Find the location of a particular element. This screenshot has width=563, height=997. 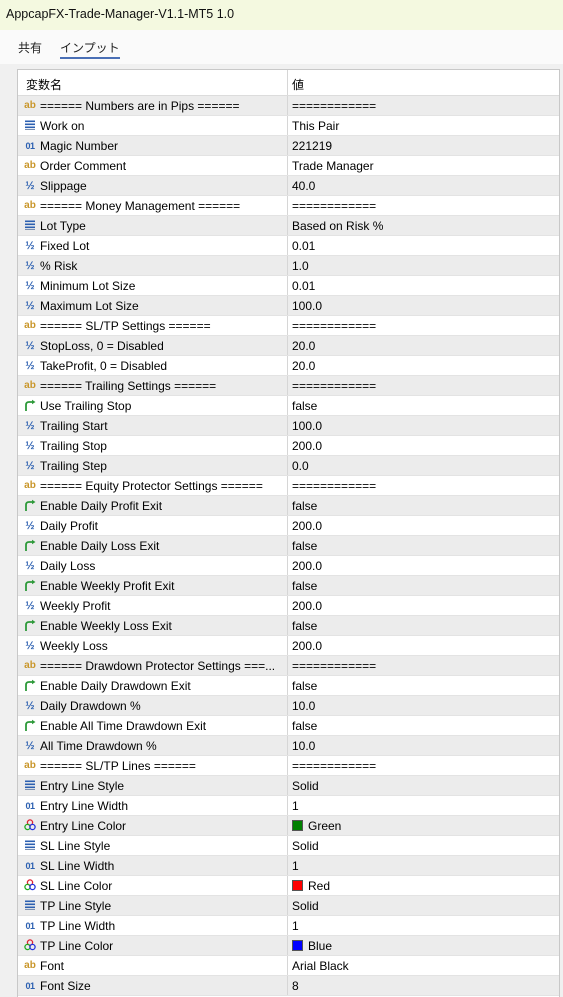

variable-name-cell: ab ====== SL/TP Settings ====== is located at coordinates (153, 325).